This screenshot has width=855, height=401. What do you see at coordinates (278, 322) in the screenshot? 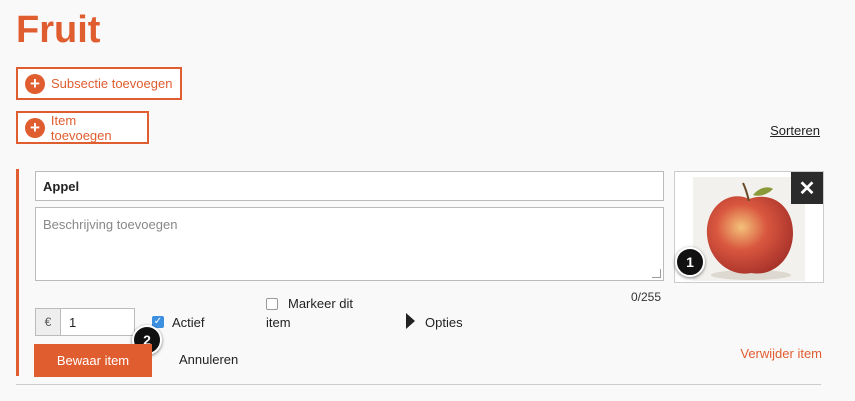
I see `highlight-label-line2: item` at bounding box center [278, 322].